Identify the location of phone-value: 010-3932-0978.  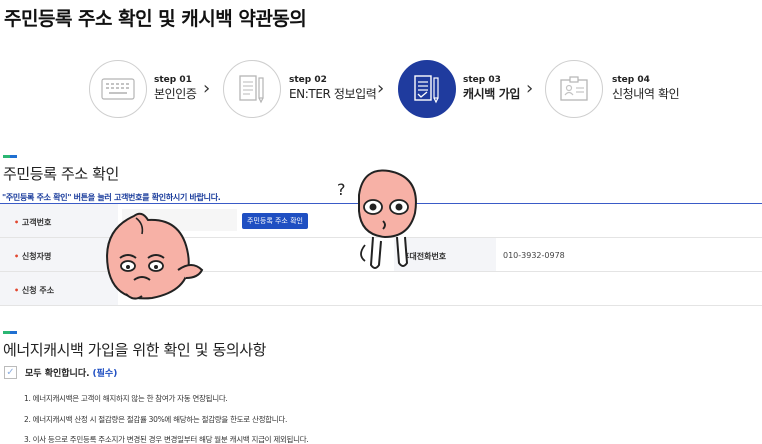
(534, 255).